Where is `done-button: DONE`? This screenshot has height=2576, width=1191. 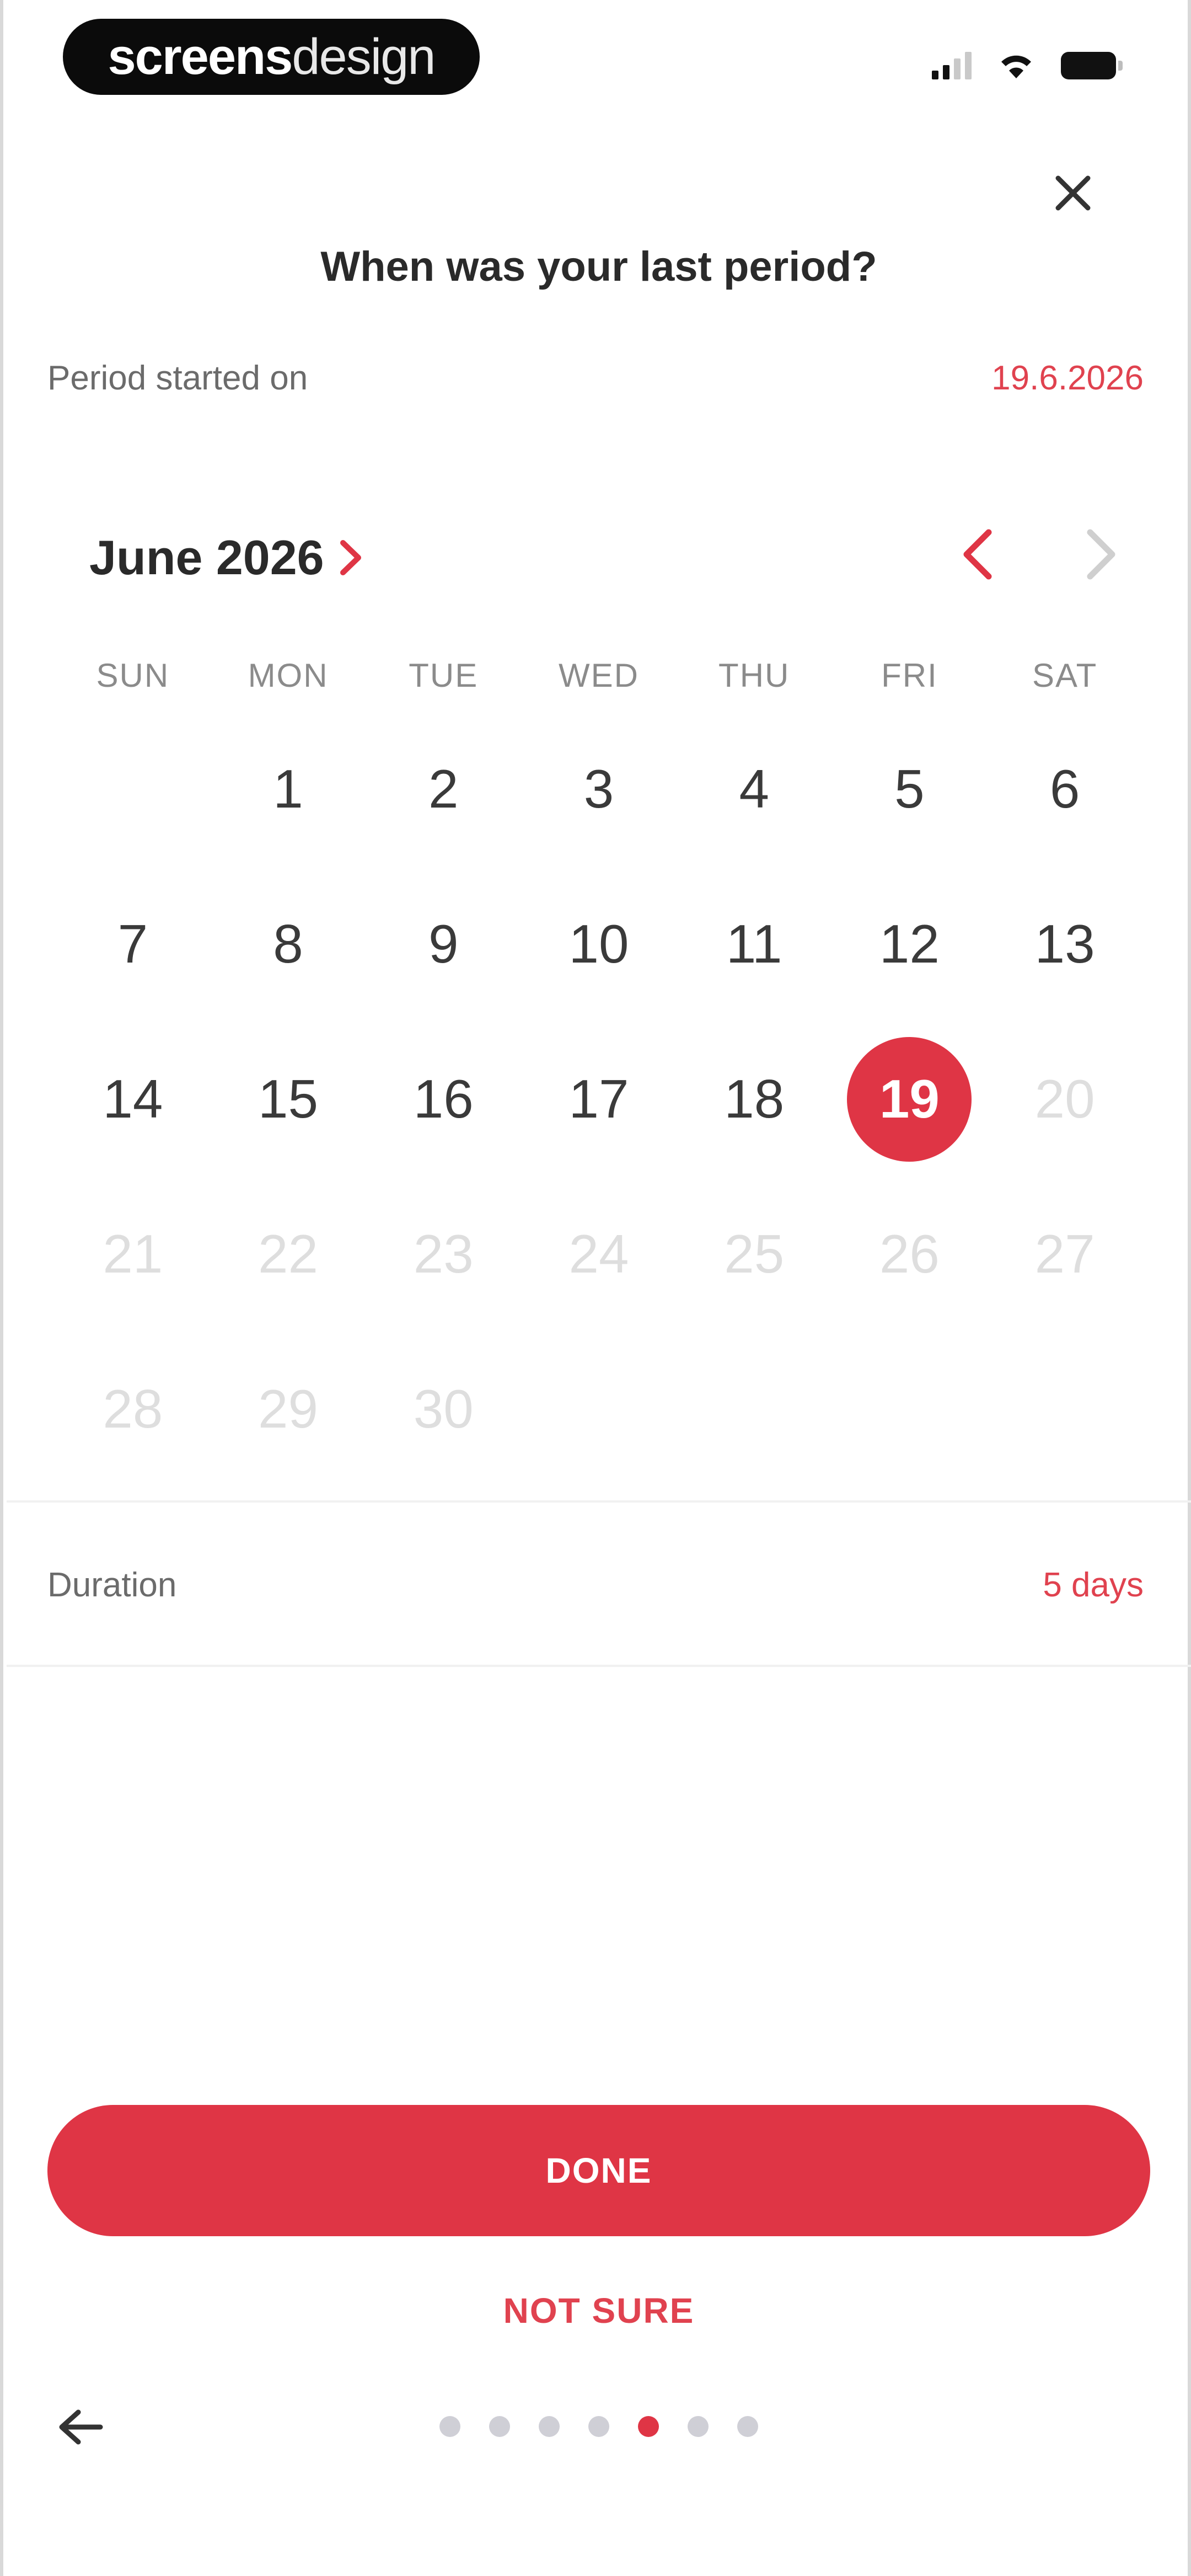
done-button: DONE is located at coordinates (598, 2170).